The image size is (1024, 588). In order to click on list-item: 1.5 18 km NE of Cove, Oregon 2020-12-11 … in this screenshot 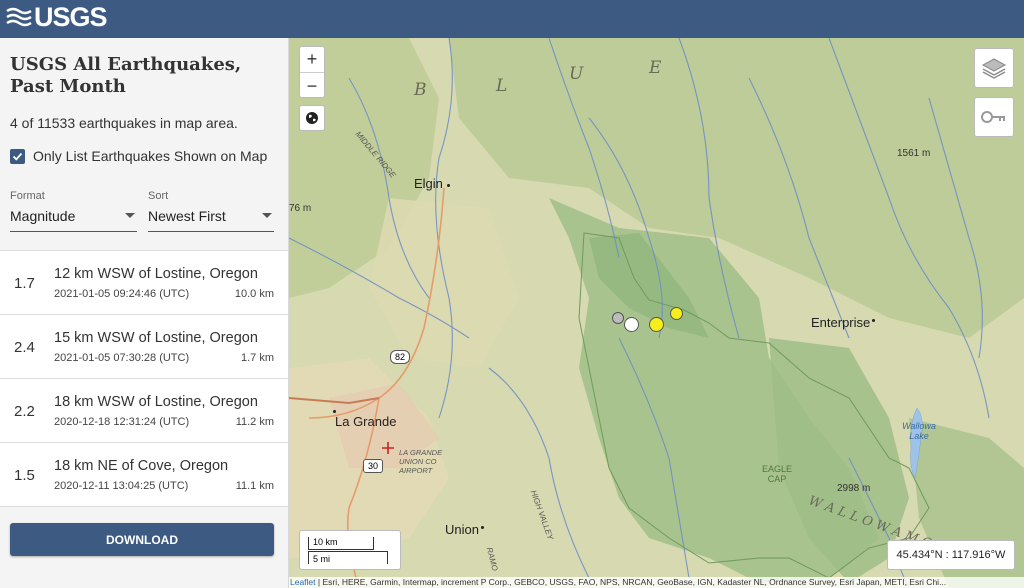, I will do `click(144, 475)`.